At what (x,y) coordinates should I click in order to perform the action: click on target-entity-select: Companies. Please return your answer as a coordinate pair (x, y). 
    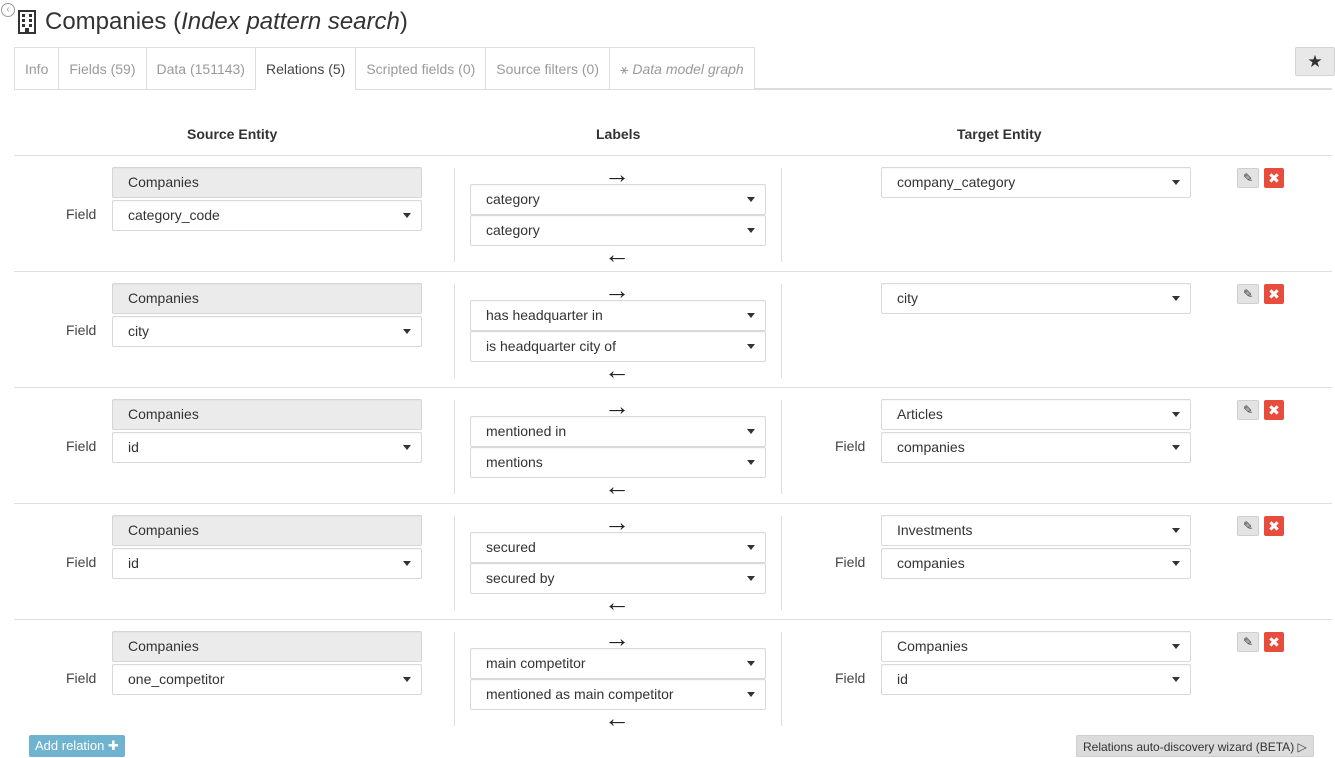
    Looking at the image, I should click on (1036, 646).